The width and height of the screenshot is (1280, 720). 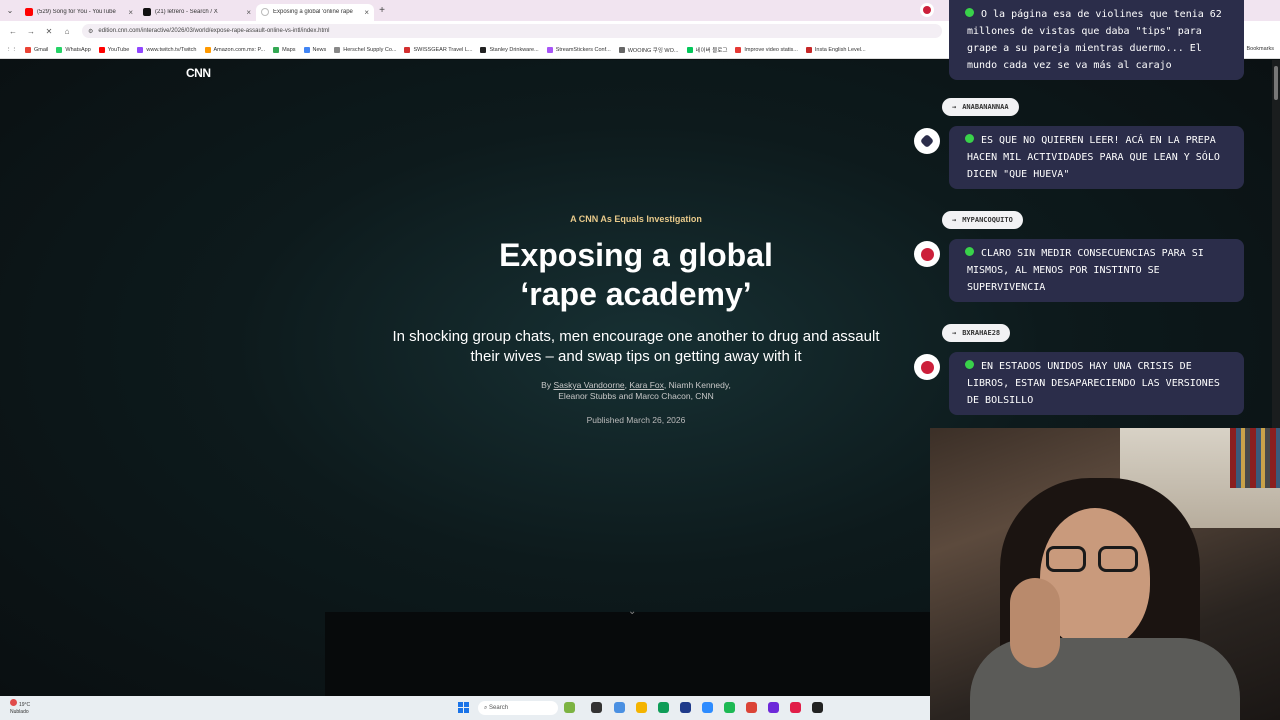 What do you see at coordinates (25, 705) in the screenshot?
I see `weather-temp: 19°C` at bounding box center [25, 705].